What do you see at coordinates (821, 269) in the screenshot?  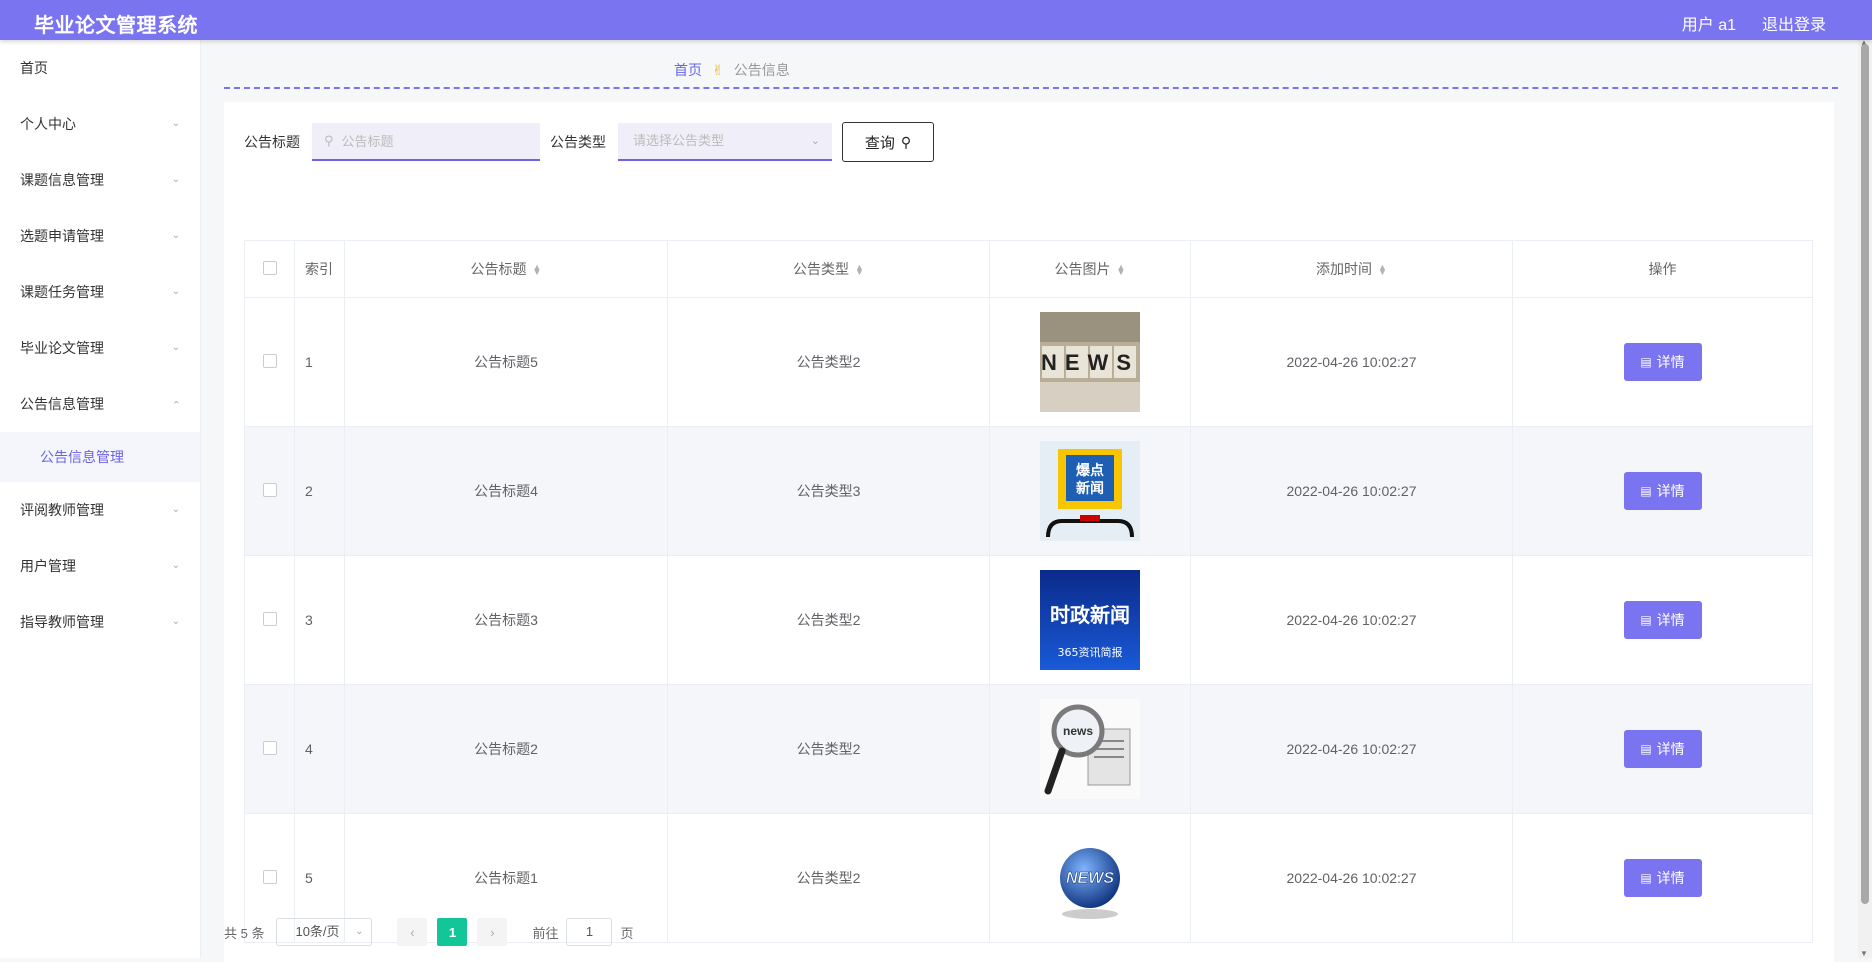 I see `col-header-type-label: 公告类型` at bounding box center [821, 269].